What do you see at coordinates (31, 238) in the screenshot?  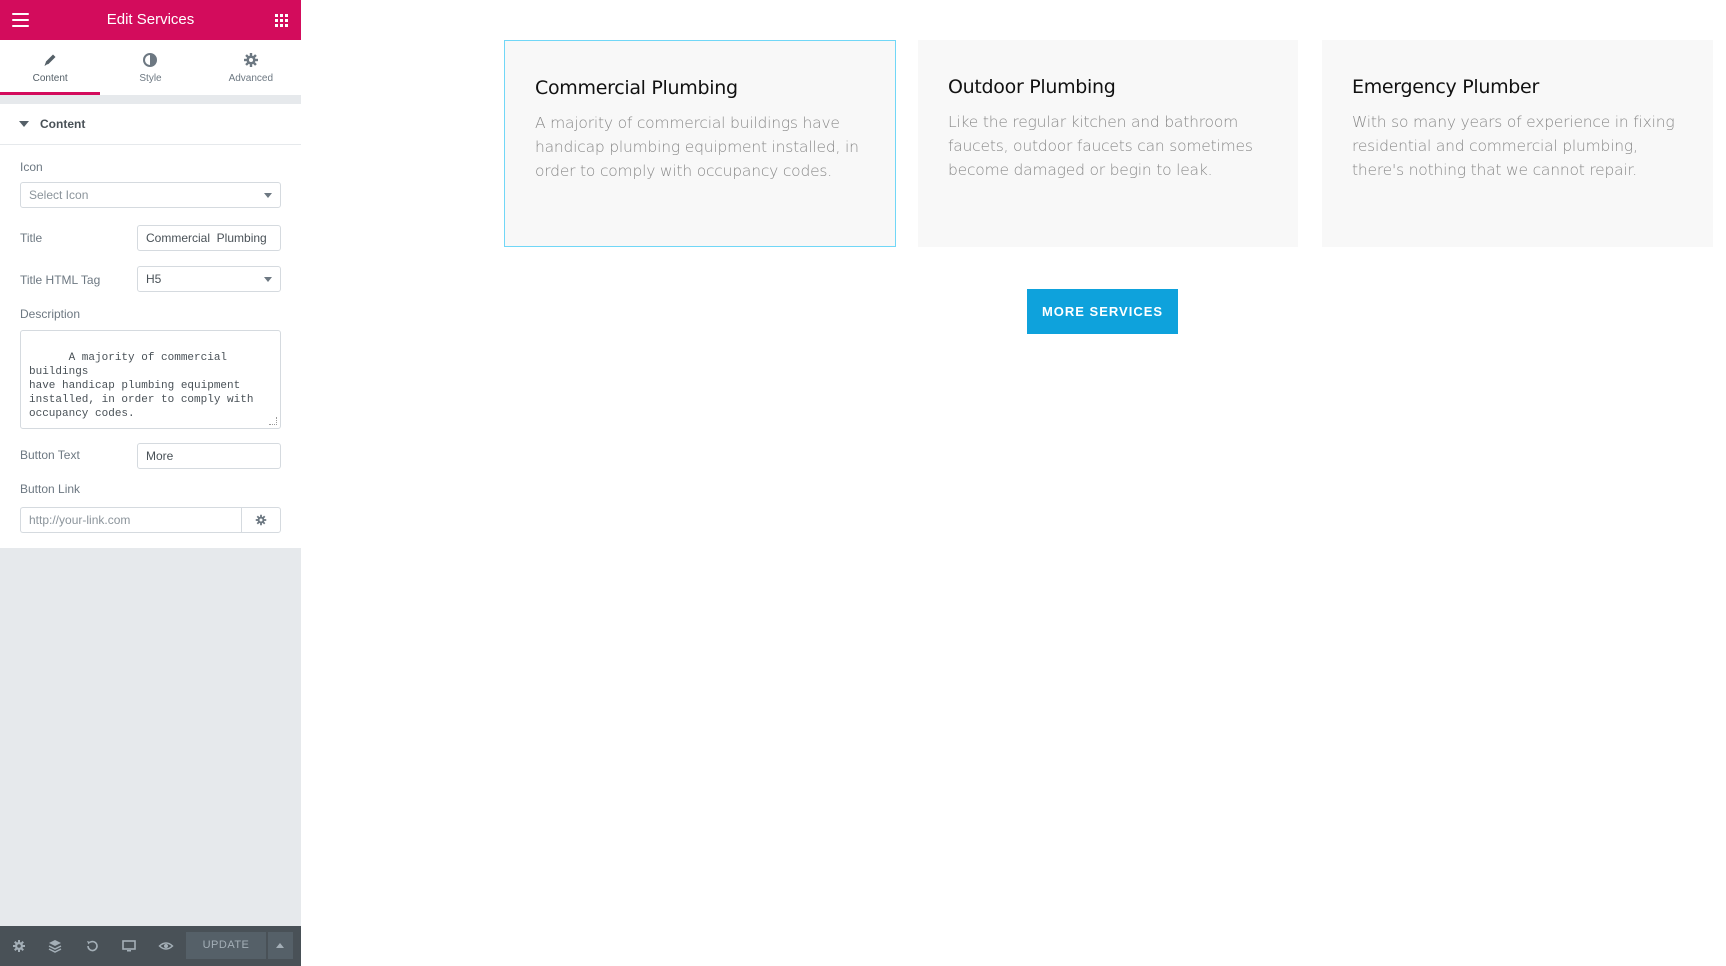 I see `title-label: Title` at bounding box center [31, 238].